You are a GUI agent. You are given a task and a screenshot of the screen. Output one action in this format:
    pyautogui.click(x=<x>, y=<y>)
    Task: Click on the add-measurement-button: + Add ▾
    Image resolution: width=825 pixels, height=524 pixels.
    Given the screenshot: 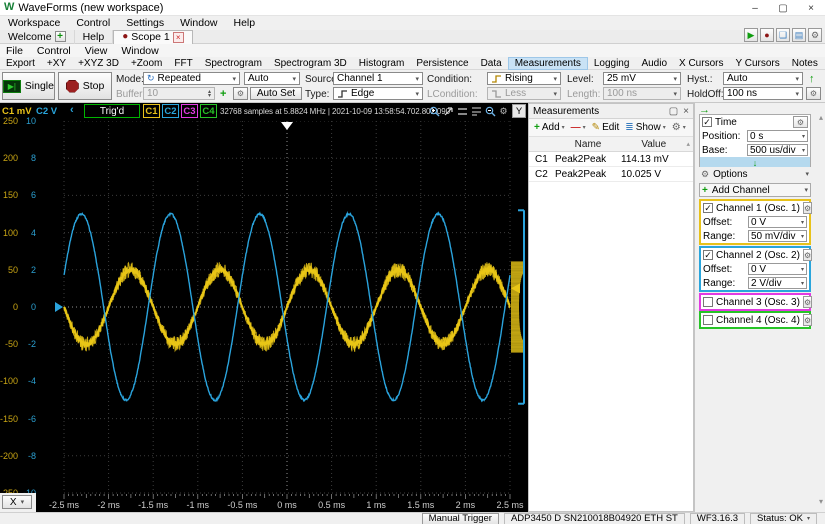 What is the action you would take?
    pyautogui.click(x=549, y=127)
    